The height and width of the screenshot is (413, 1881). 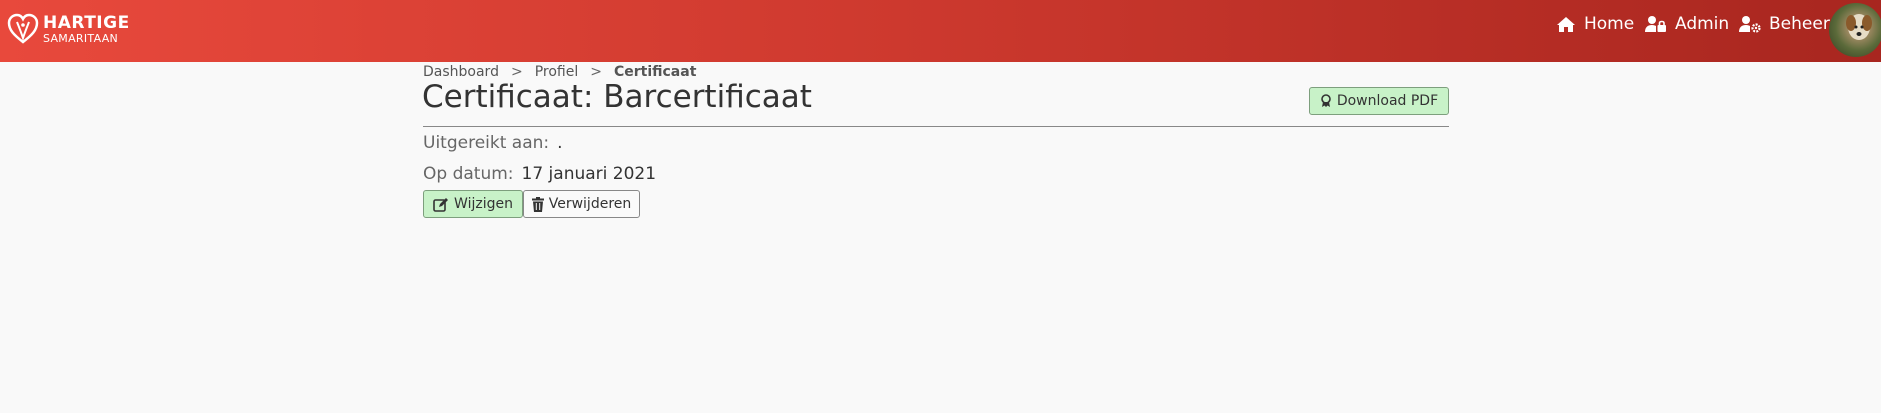 What do you see at coordinates (1702, 24) in the screenshot?
I see `nav-admin-label: Admin` at bounding box center [1702, 24].